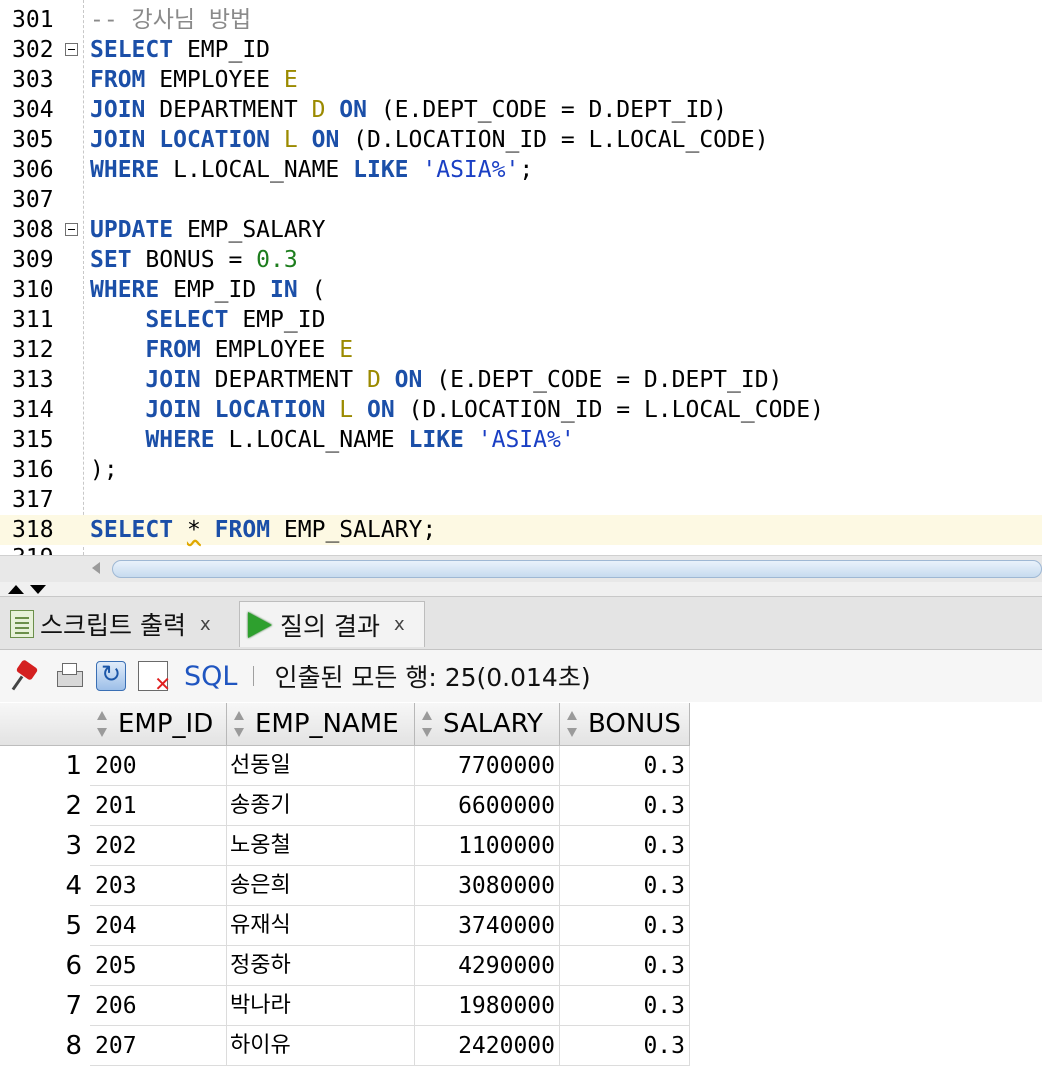 This screenshot has height=1066, width=1042. Describe the element at coordinates (321, 724) in the screenshot. I see `column-header-emp-name: EMP_NAME` at that location.